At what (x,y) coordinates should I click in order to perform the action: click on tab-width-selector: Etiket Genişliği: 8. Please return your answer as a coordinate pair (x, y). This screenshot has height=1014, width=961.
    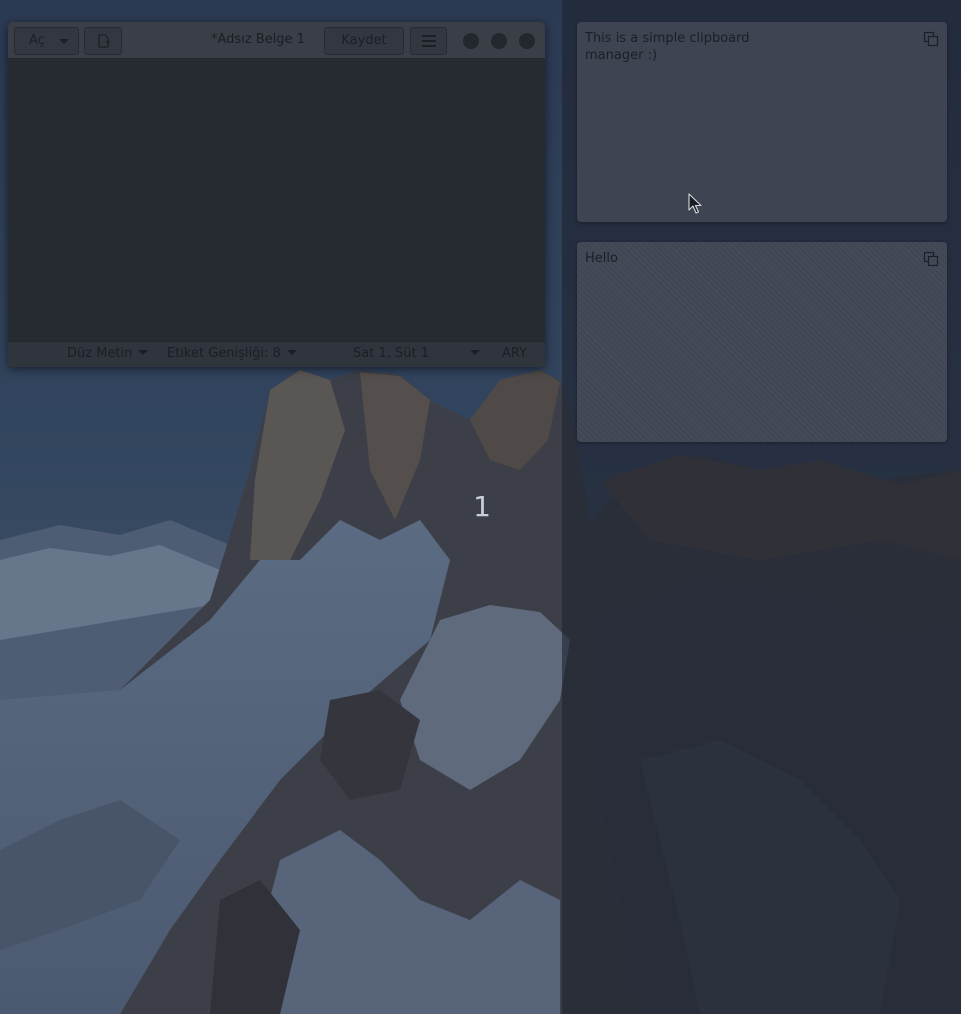
    Looking at the image, I should click on (232, 353).